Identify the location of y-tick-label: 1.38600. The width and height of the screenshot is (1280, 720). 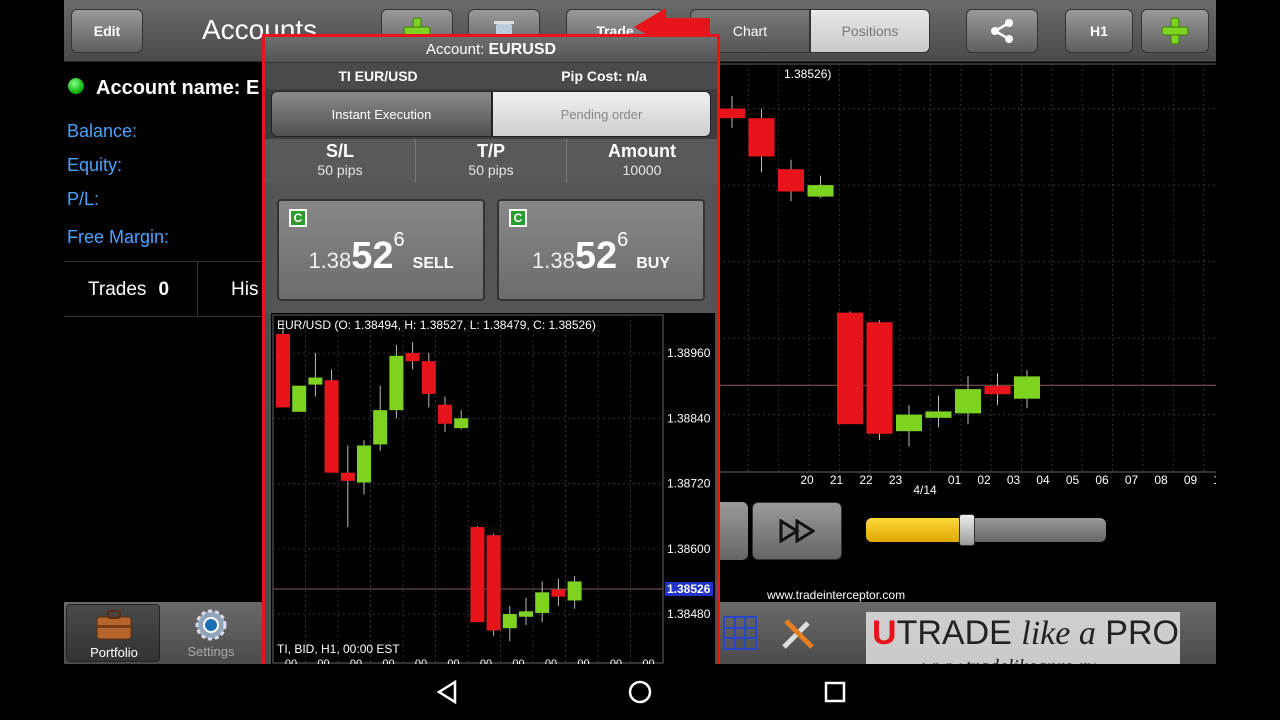
(689, 549).